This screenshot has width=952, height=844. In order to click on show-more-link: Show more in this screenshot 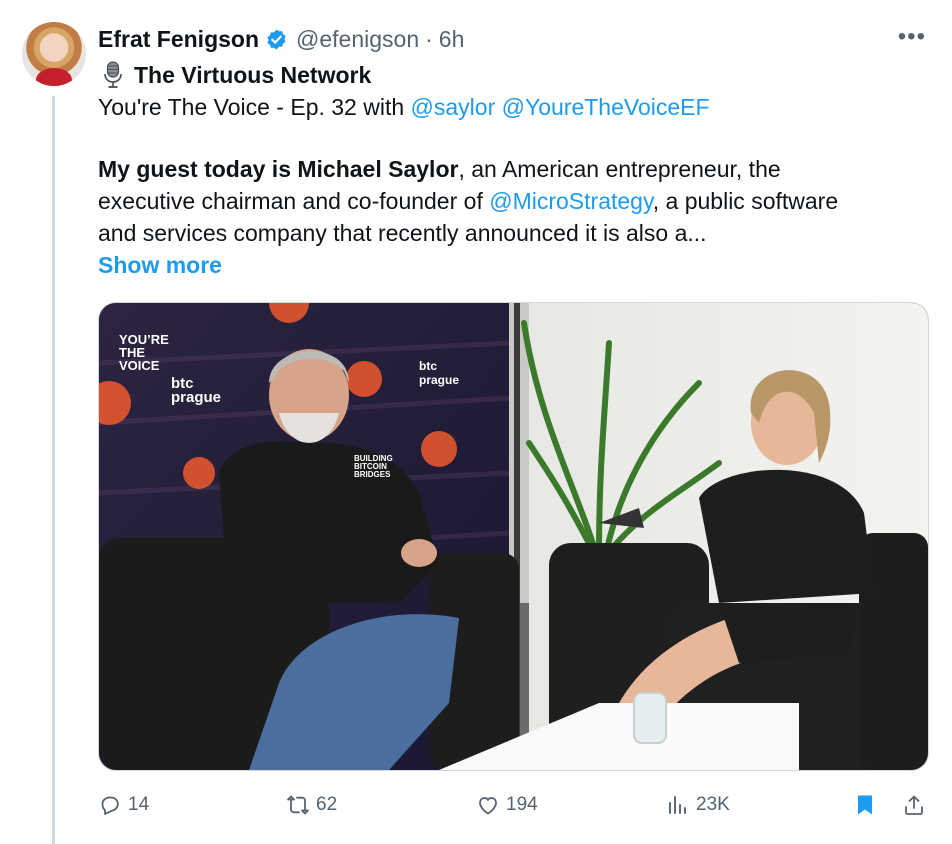, I will do `click(508, 265)`.